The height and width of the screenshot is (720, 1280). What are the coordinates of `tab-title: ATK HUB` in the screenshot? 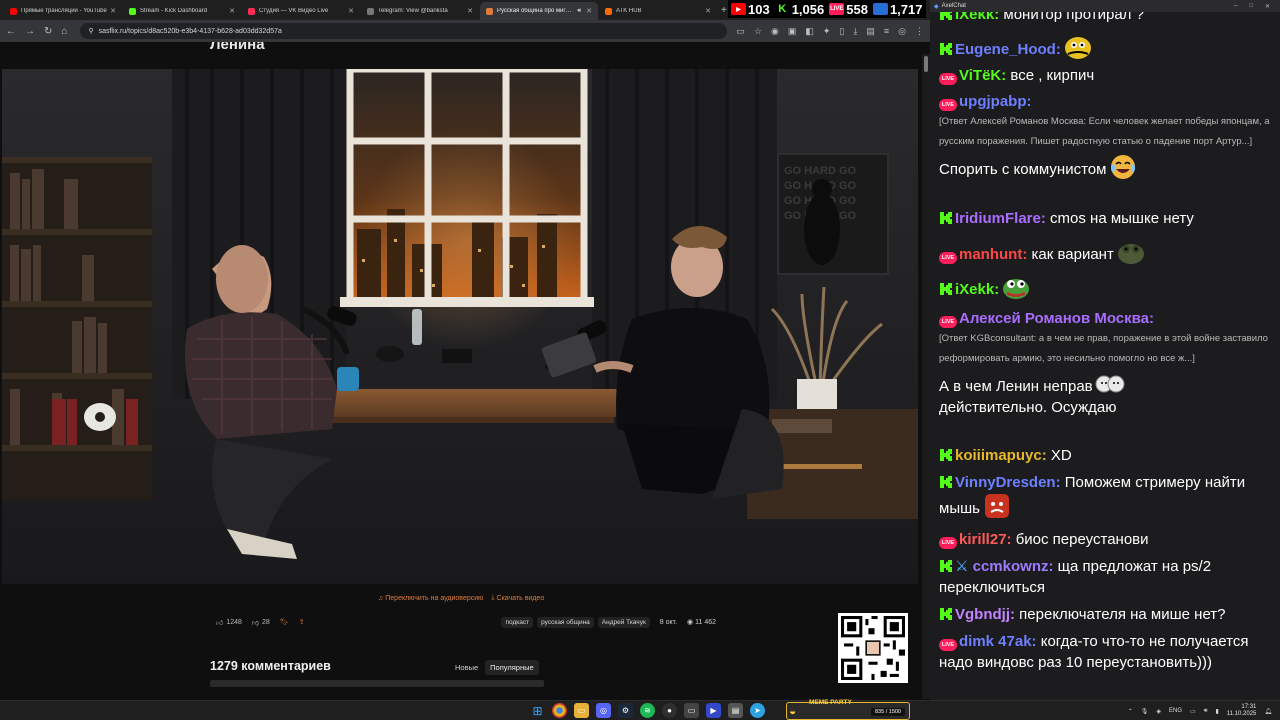 It's located at (629, 11).